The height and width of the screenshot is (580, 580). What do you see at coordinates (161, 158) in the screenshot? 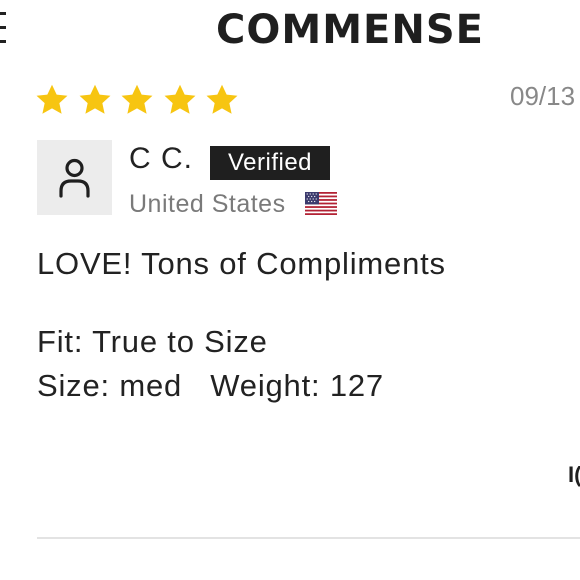
I see `reviewer-name: C C.` at bounding box center [161, 158].